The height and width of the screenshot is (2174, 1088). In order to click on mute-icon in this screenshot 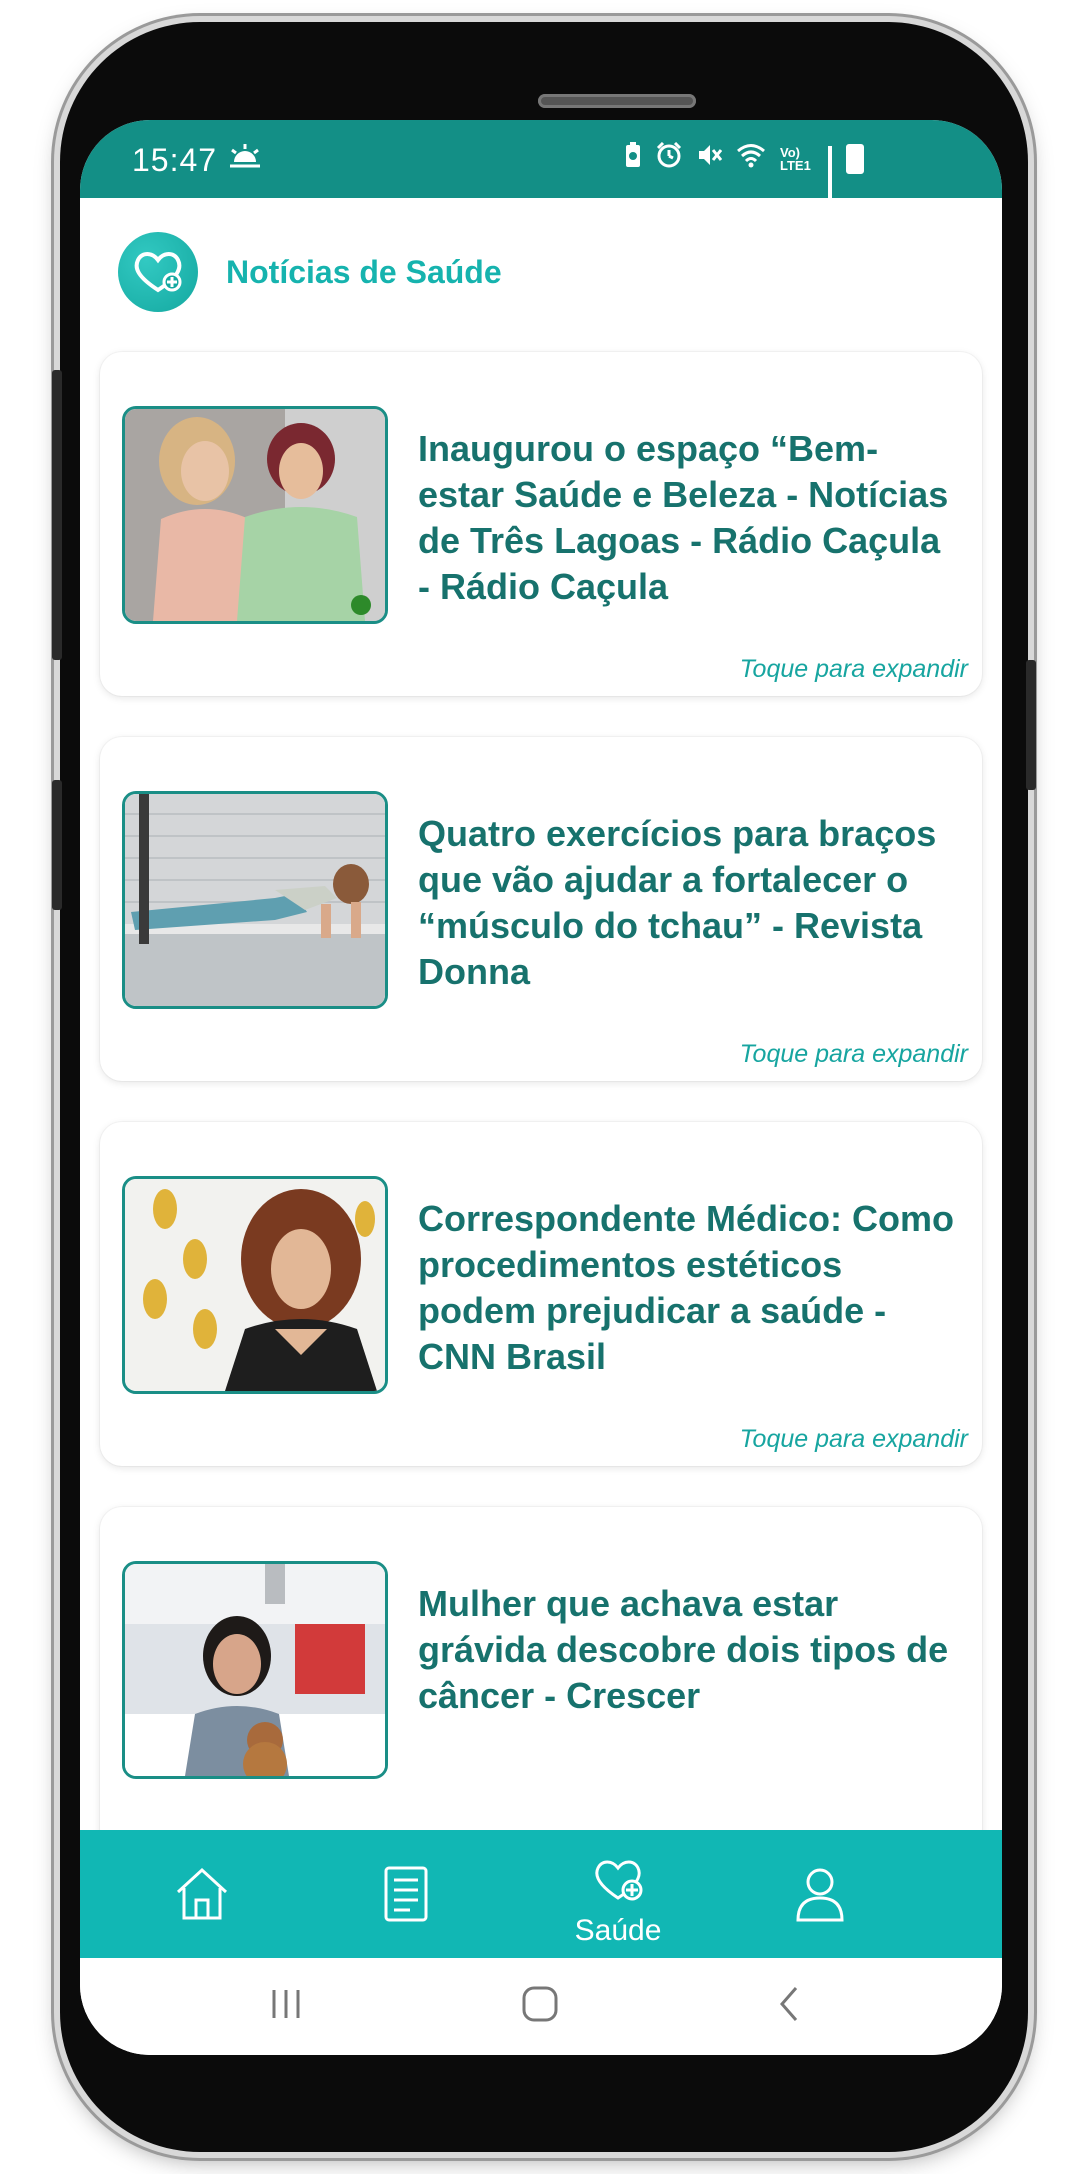, I will do `click(709, 158)`.